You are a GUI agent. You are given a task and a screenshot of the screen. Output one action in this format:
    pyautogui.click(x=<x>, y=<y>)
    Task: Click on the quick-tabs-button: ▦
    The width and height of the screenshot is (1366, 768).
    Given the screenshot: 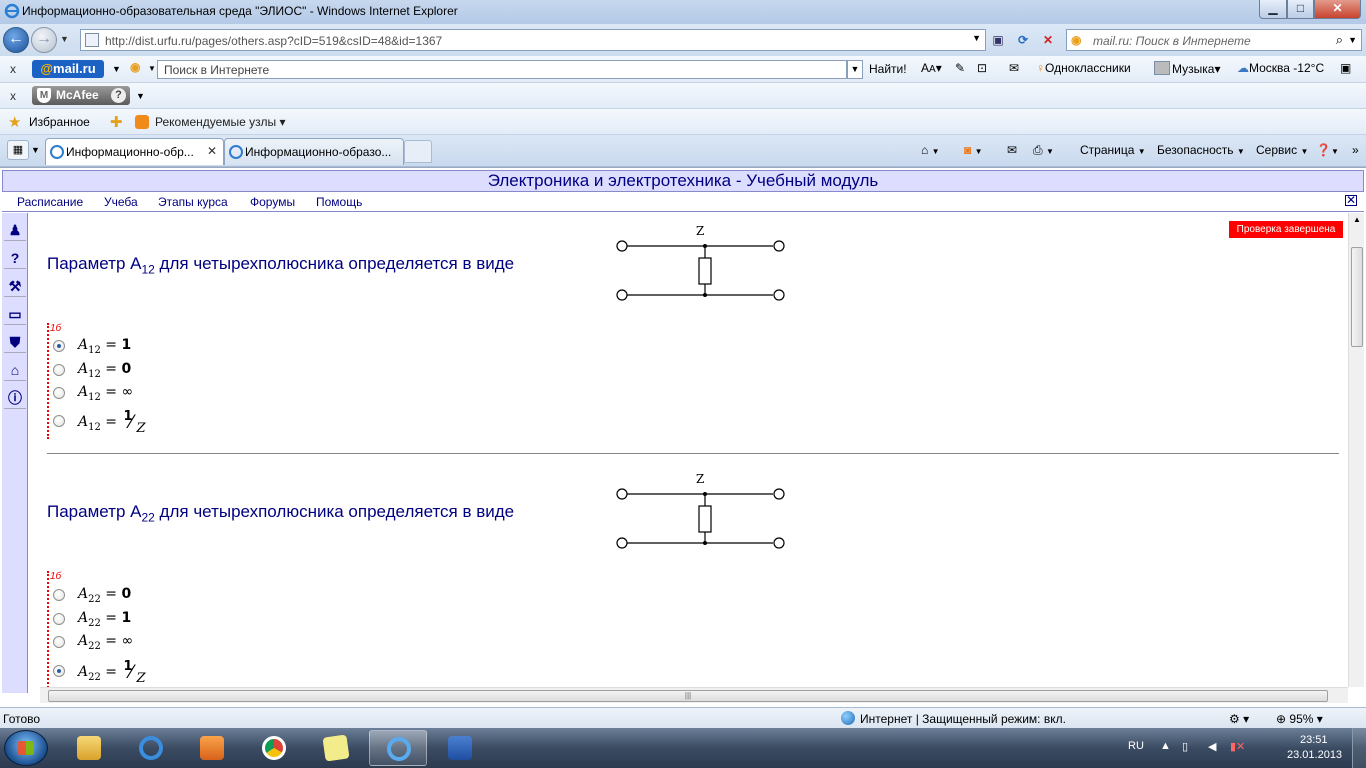 What is the action you would take?
    pyautogui.click(x=18, y=150)
    